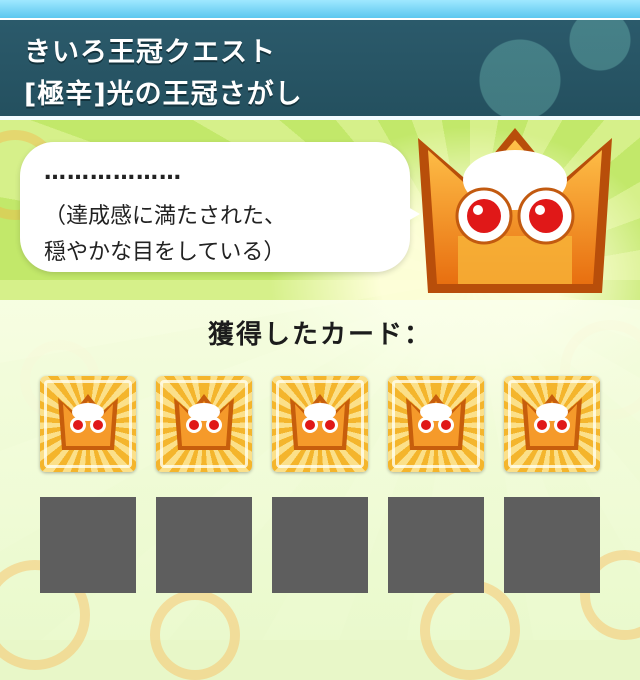 This screenshot has height=680, width=640. What do you see at coordinates (165, 252) in the screenshot?
I see `dialogue-line-2: 穏やかな目をしている）` at bounding box center [165, 252].